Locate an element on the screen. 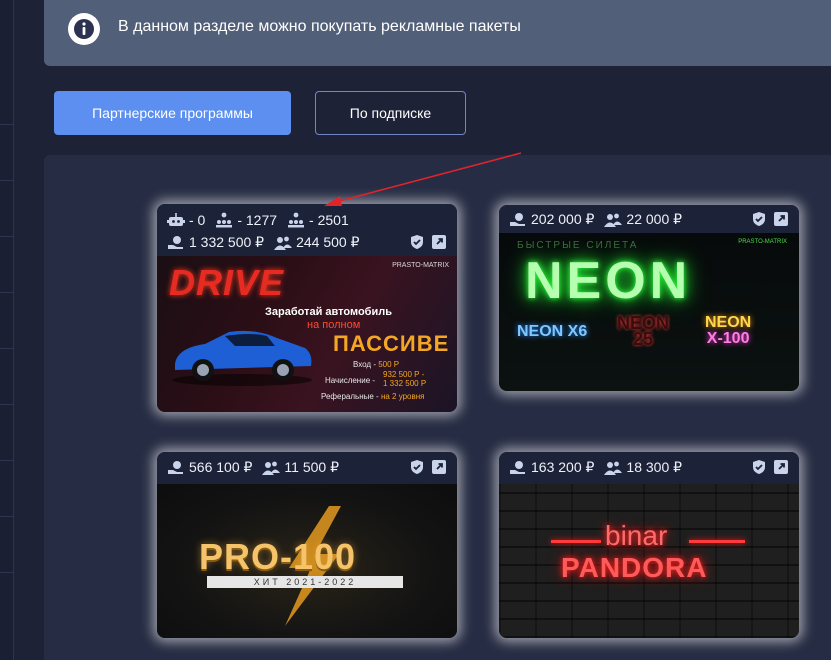 This screenshot has width=831, height=660. stat-partners: 18 300 ₽ is located at coordinates (643, 467).